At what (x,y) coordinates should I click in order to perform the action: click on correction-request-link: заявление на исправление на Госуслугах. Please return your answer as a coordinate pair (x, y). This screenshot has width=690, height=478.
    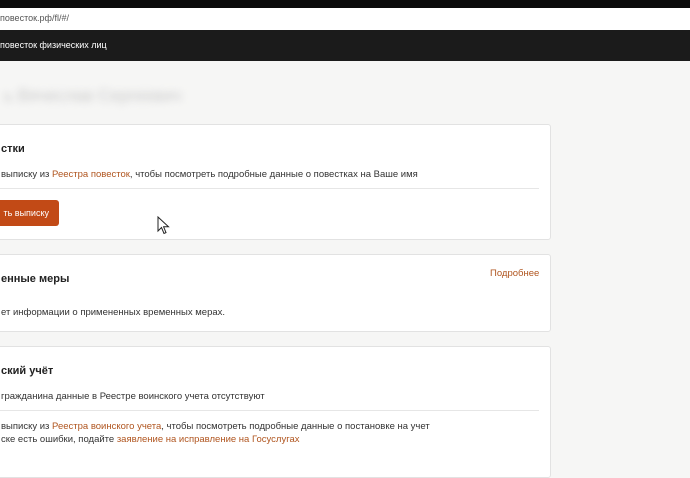
    Looking at the image, I should click on (208, 439).